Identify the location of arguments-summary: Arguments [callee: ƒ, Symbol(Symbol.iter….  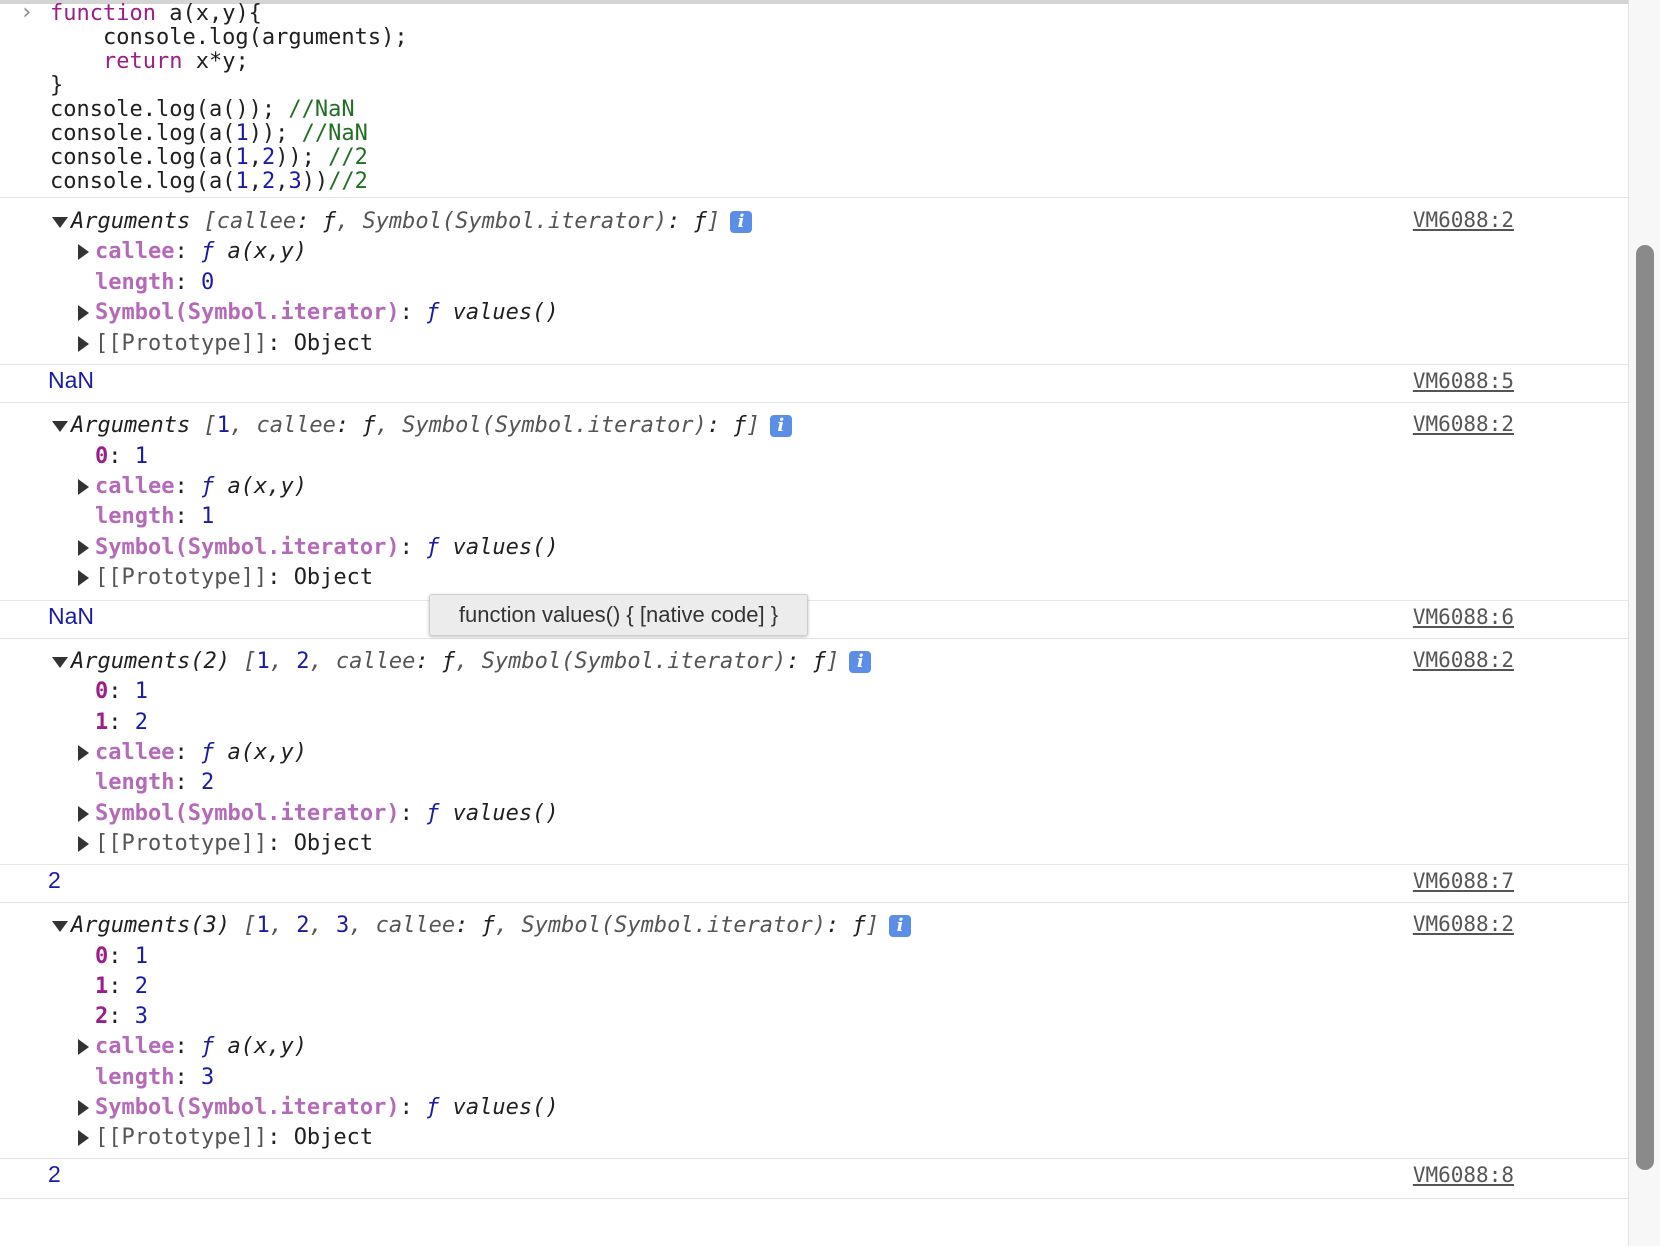
(402, 222).